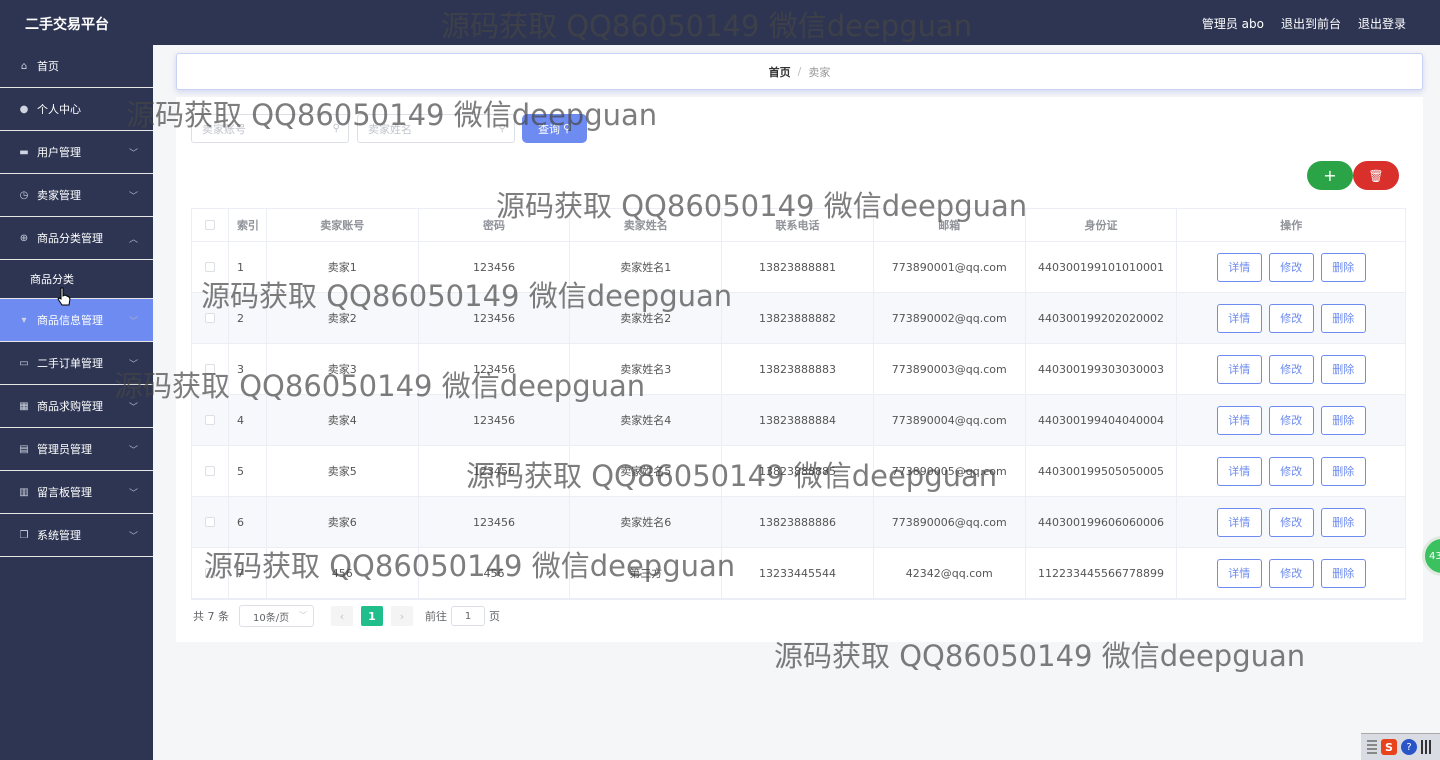 The width and height of the screenshot is (1440, 760). I want to click on select-all-checkbox, so click(209, 225).